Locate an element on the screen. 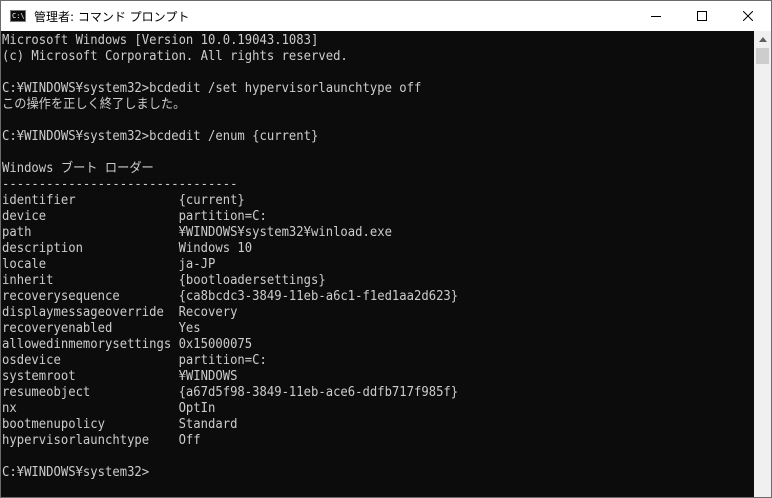 The image size is (772, 498). console-line: device partition=C: is located at coordinates (134, 216).